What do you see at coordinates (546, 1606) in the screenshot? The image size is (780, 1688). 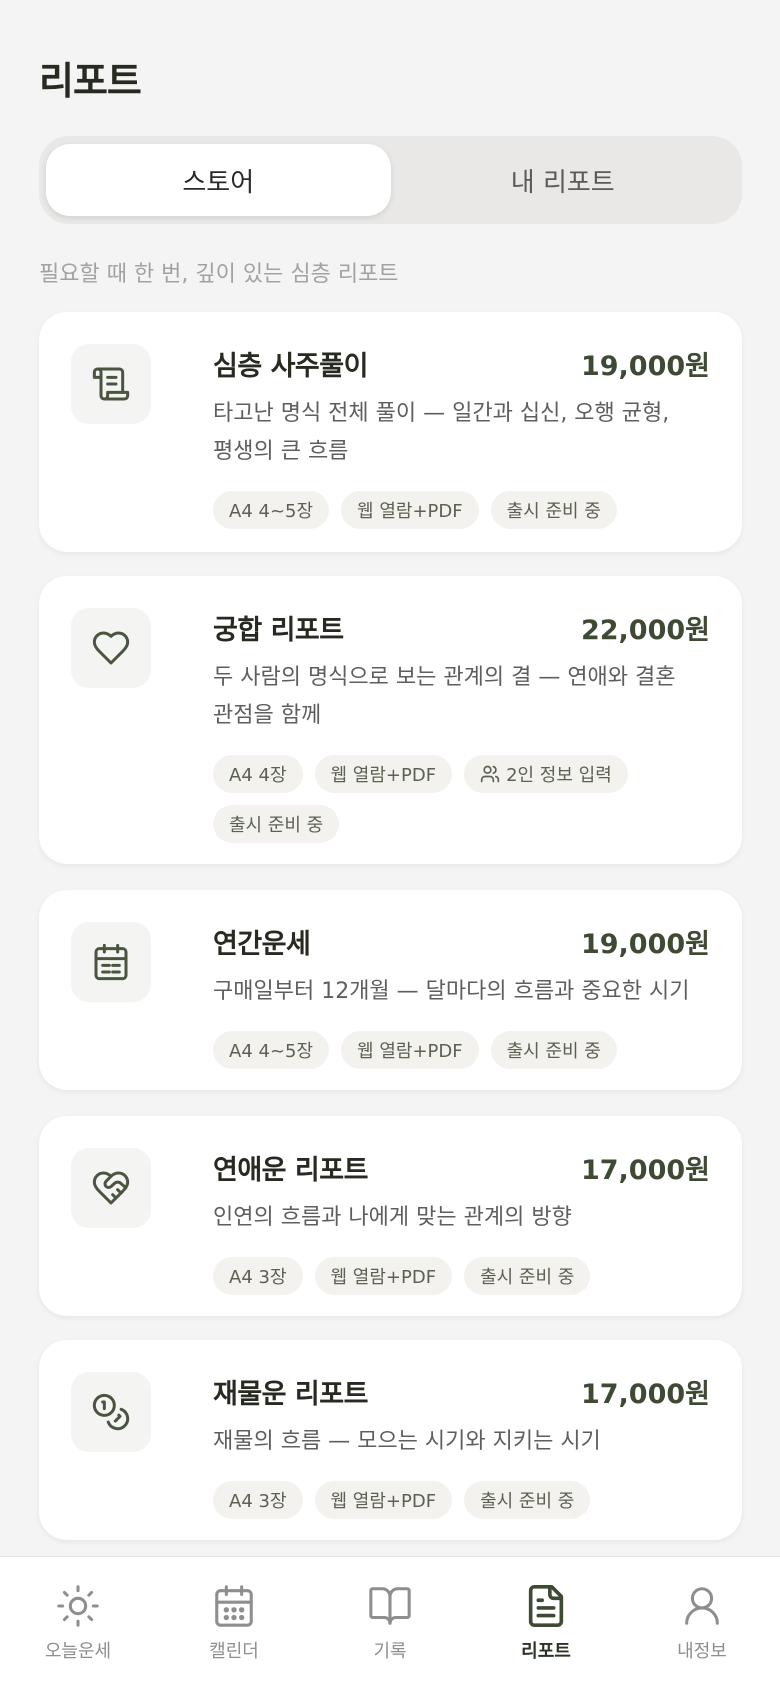 I see `document-icon` at bounding box center [546, 1606].